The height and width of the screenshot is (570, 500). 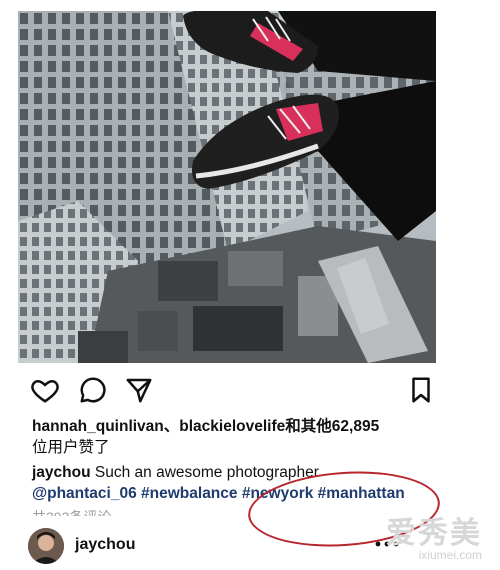 I want to click on hashtag-link: #newbalance, so click(x=189, y=493).